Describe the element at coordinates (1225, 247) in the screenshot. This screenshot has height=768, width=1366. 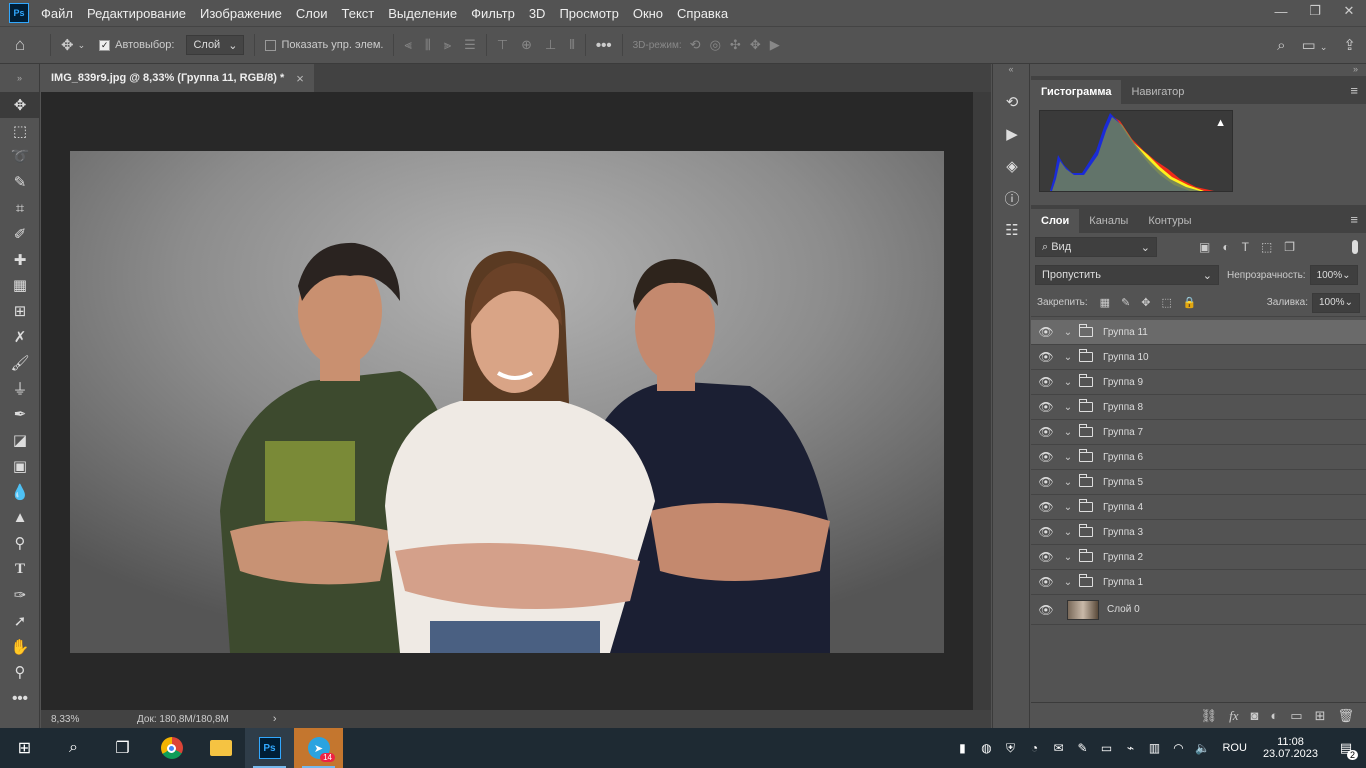
I see `filter-adjustment-icon: ◐` at that location.